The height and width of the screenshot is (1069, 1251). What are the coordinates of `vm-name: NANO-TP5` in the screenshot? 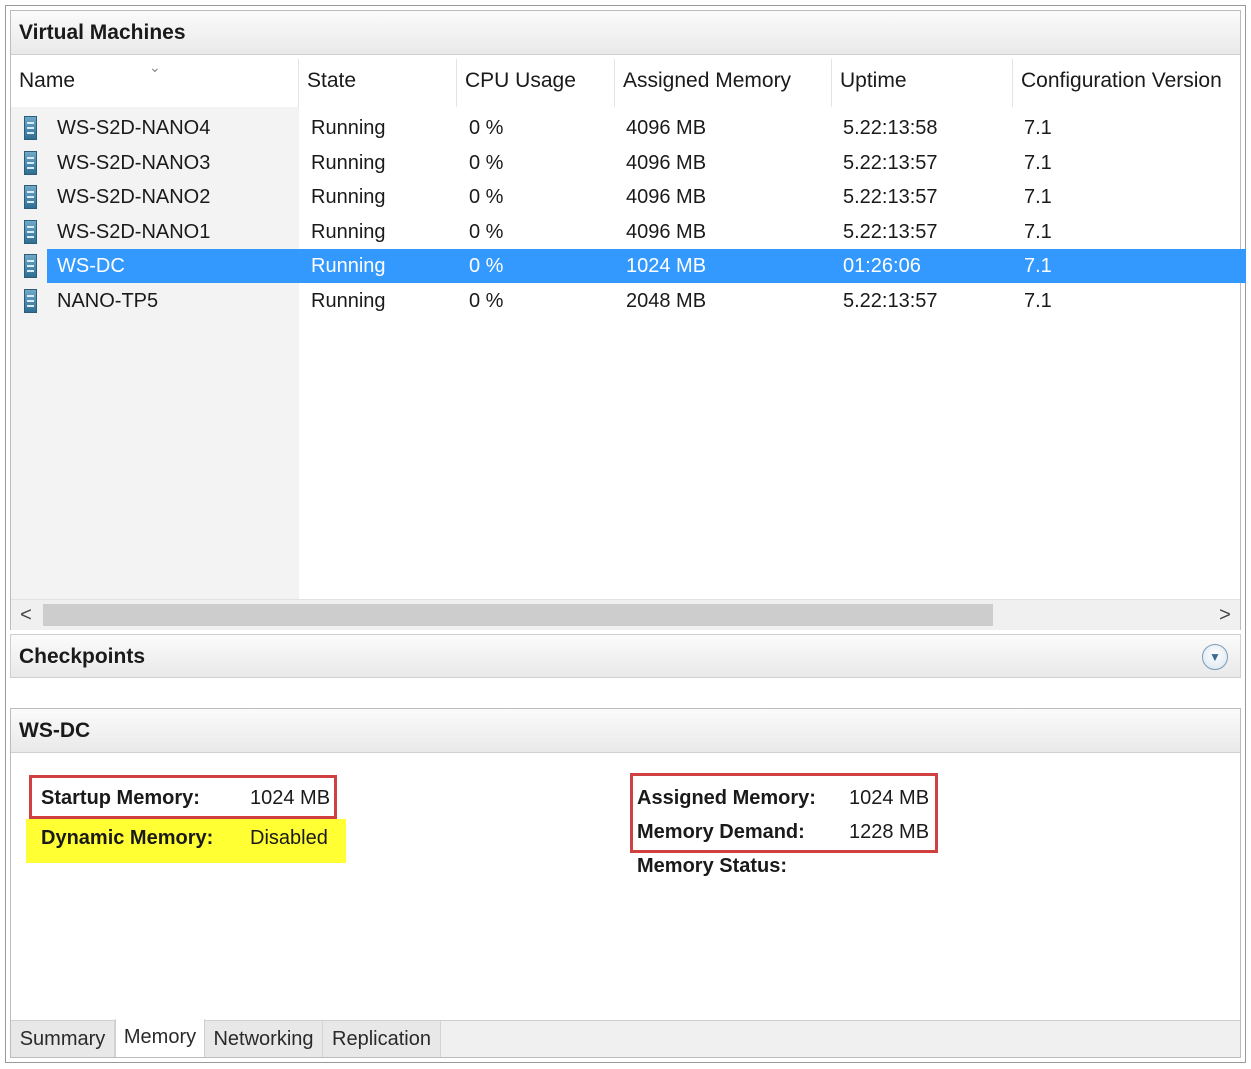 It's located at (108, 300).